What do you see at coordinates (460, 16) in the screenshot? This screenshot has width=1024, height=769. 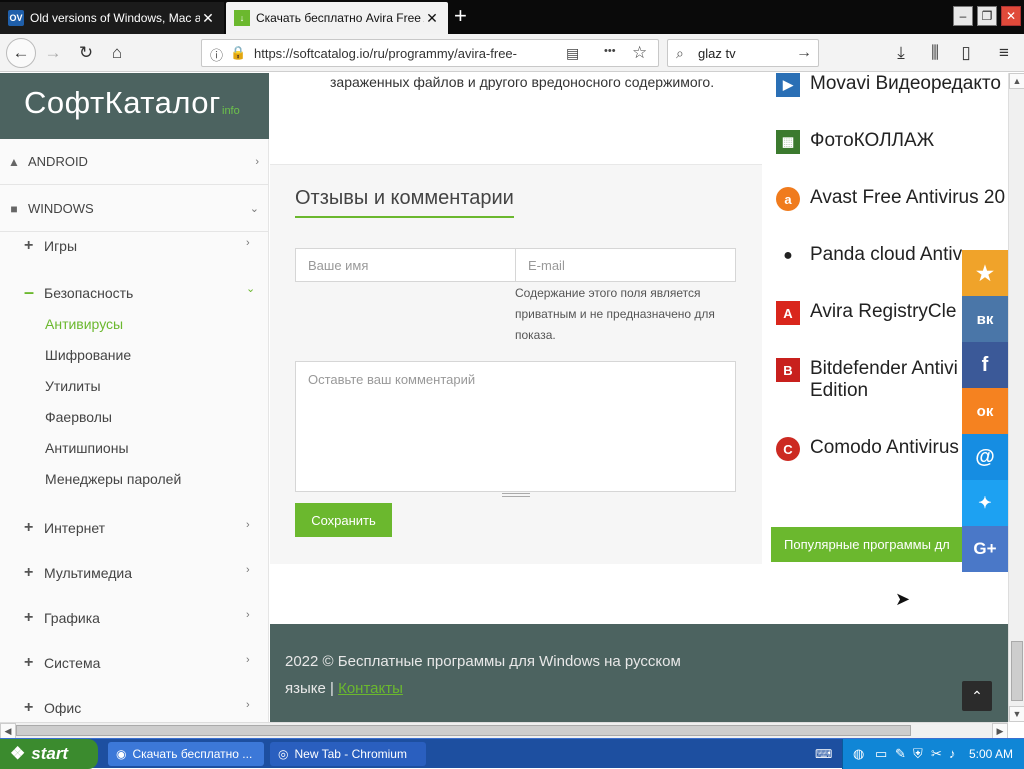 I see `new-tab-button: +` at bounding box center [460, 16].